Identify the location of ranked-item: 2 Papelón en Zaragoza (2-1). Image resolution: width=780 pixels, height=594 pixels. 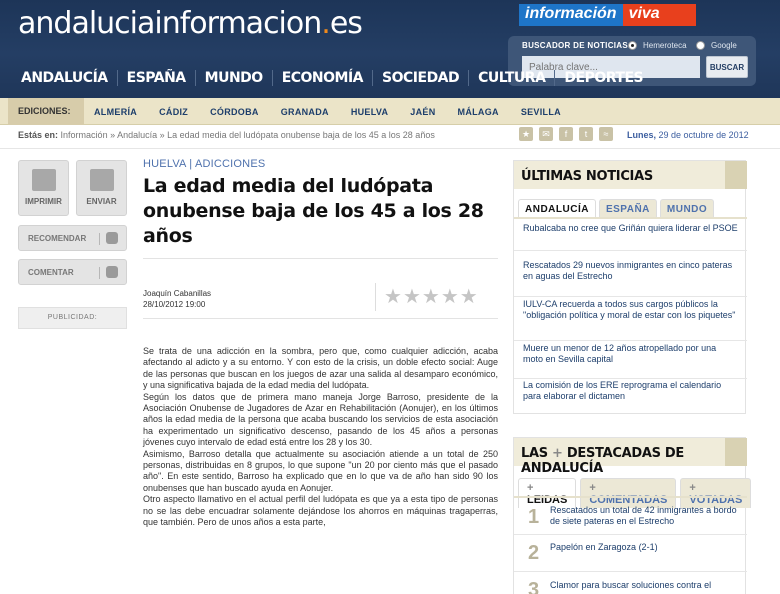
(630, 554).